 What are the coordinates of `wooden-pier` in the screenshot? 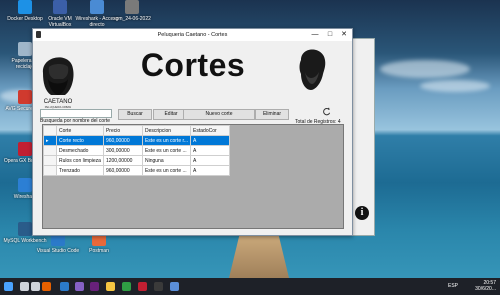 It's located at (259, 259).